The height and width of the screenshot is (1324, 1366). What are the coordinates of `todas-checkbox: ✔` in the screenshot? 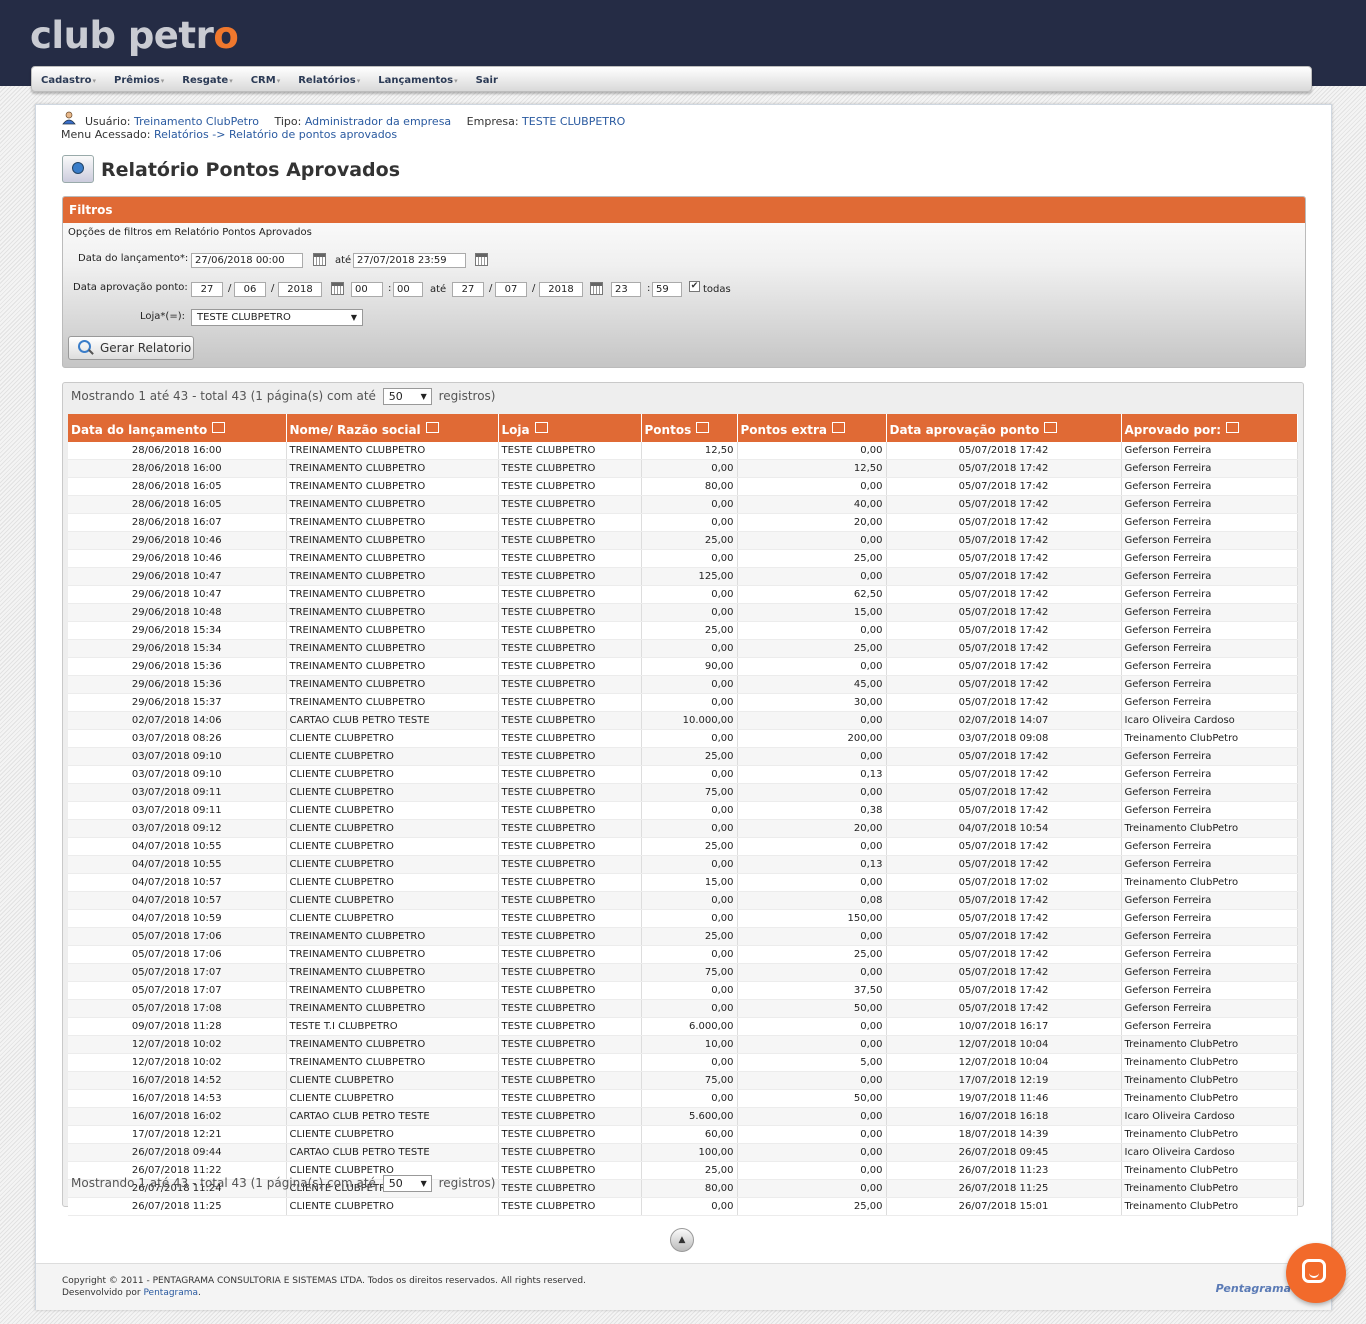 It's located at (694, 286).